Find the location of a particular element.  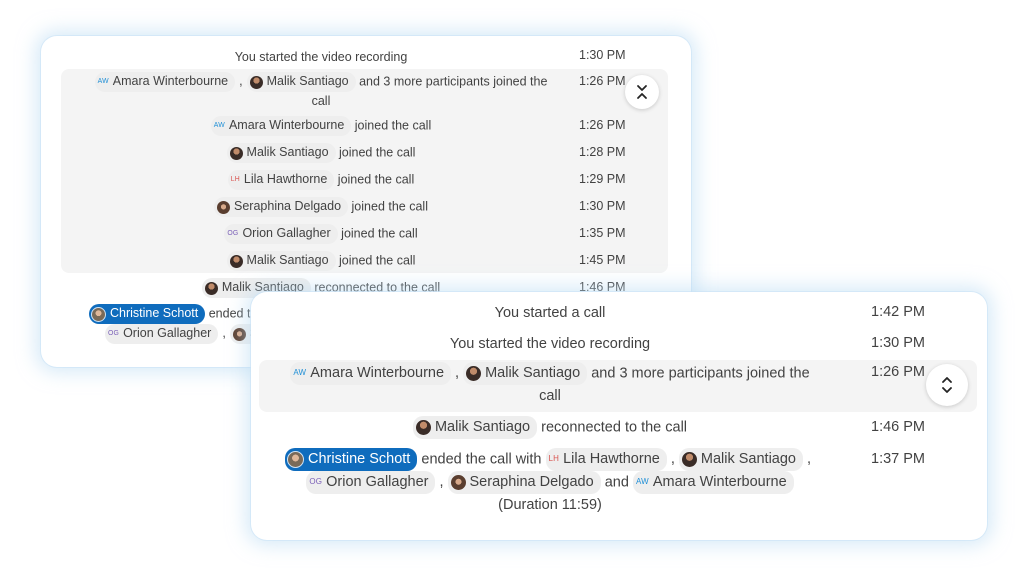

expand-button is located at coordinates (947, 385).